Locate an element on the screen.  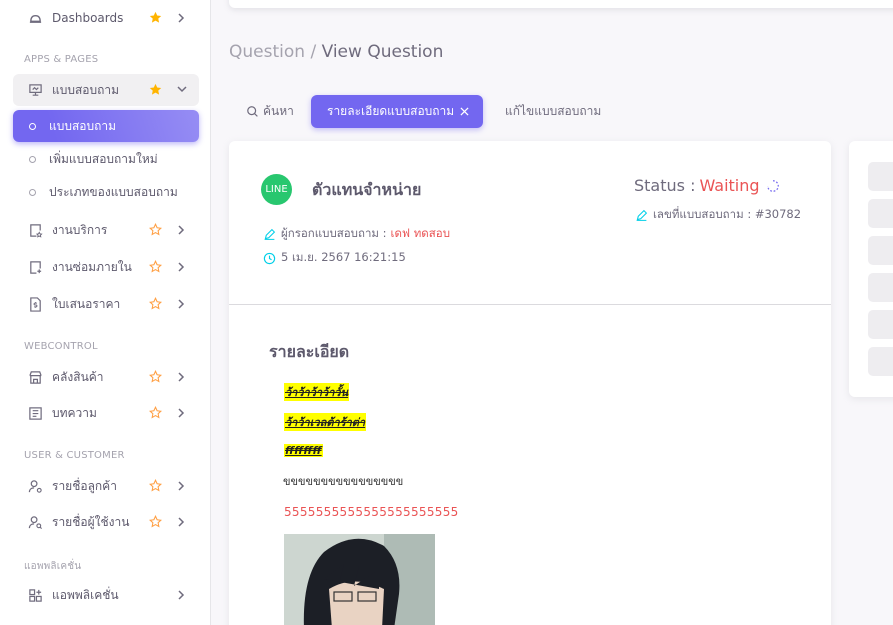
tab-details: รายละเอียดแบบสอบถาม is located at coordinates (397, 111).